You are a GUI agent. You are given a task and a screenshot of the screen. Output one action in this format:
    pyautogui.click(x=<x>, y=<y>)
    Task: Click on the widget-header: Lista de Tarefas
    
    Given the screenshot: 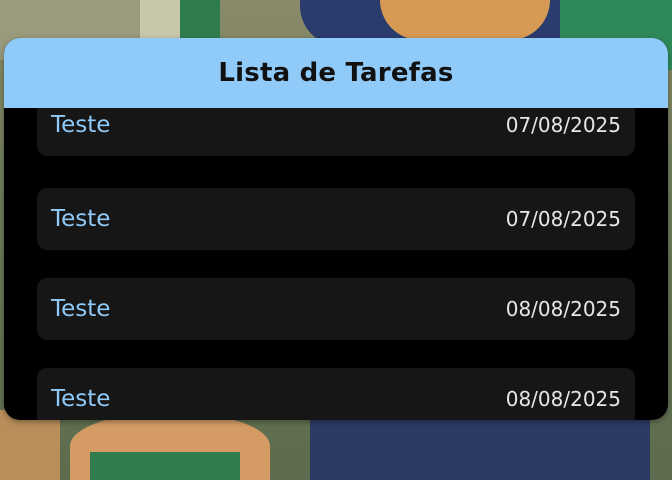 What is the action you would take?
    pyautogui.click(x=336, y=73)
    